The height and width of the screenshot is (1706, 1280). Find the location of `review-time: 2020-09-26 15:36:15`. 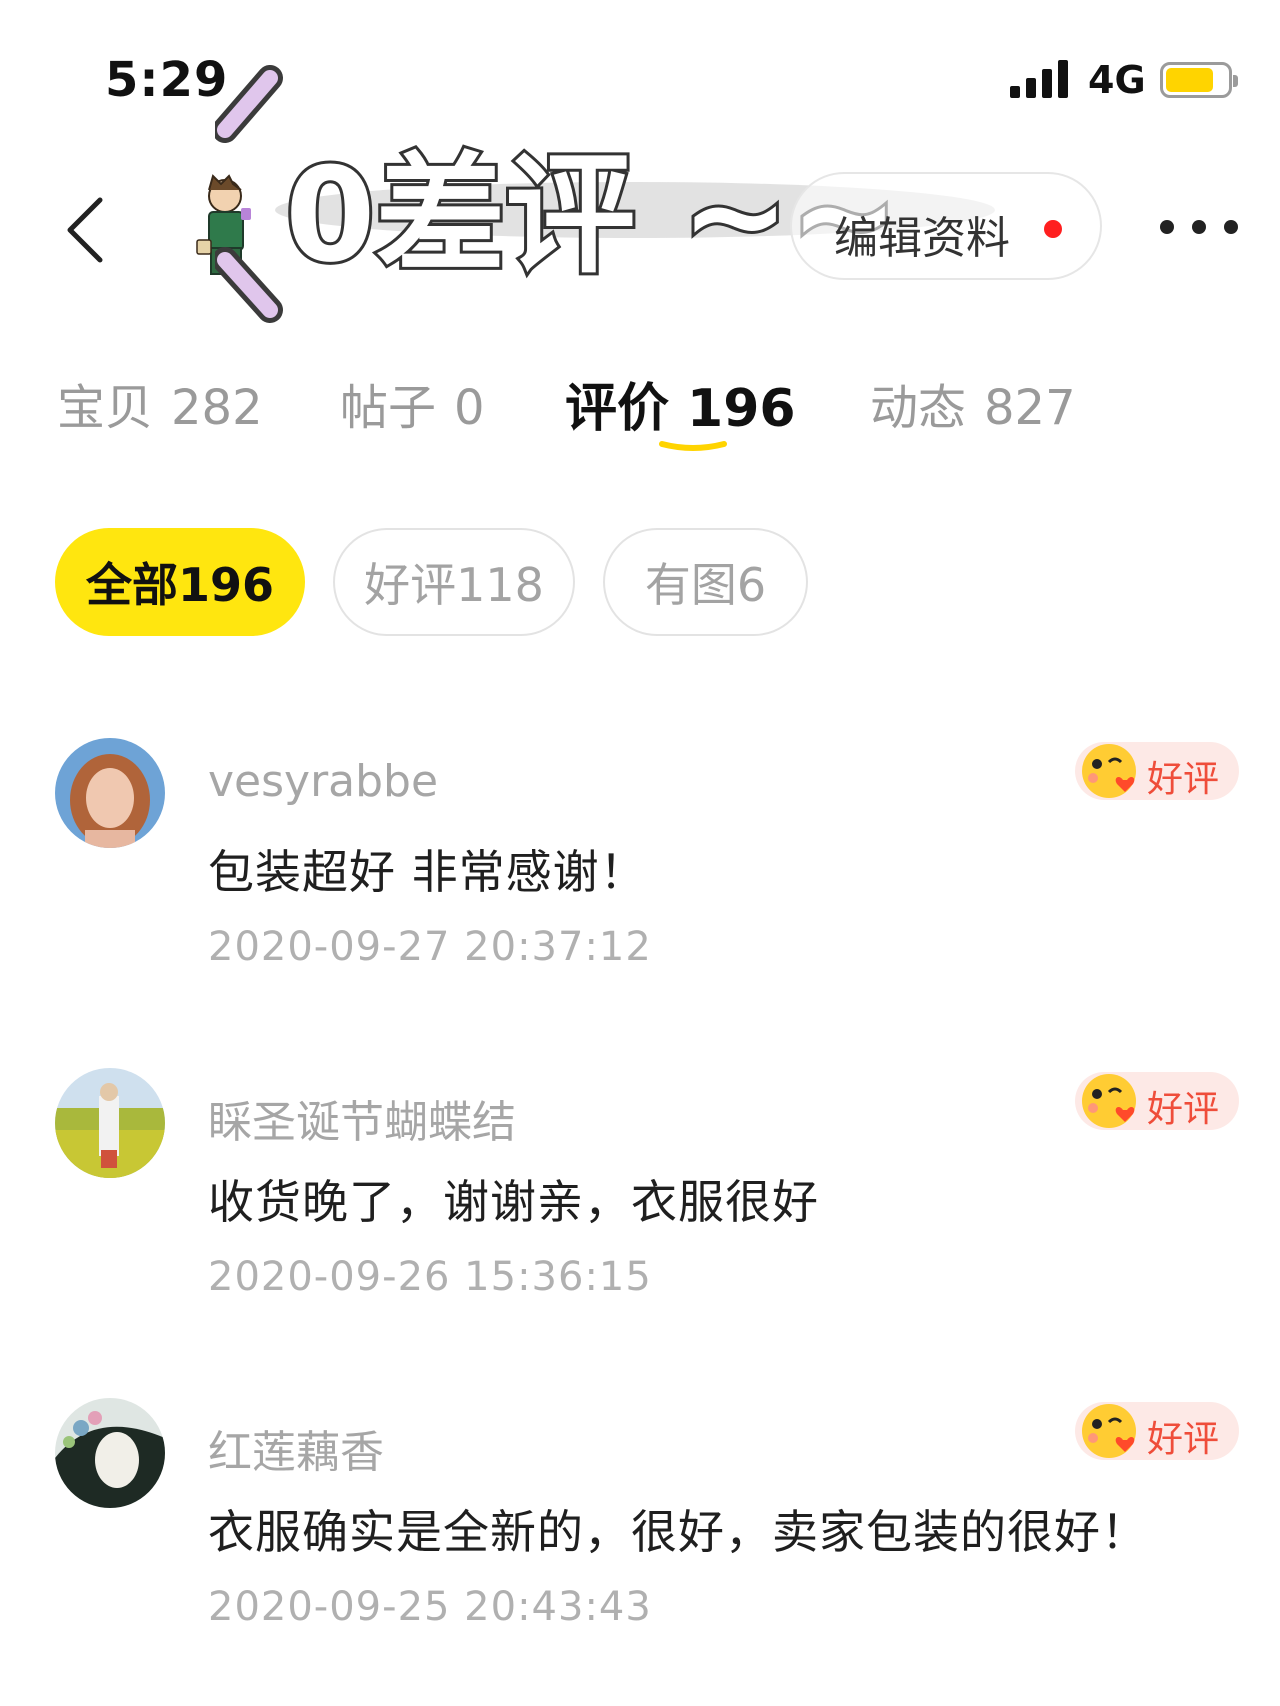

review-time: 2020-09-26 15:36:15 is located at coordinates (430, 1277).